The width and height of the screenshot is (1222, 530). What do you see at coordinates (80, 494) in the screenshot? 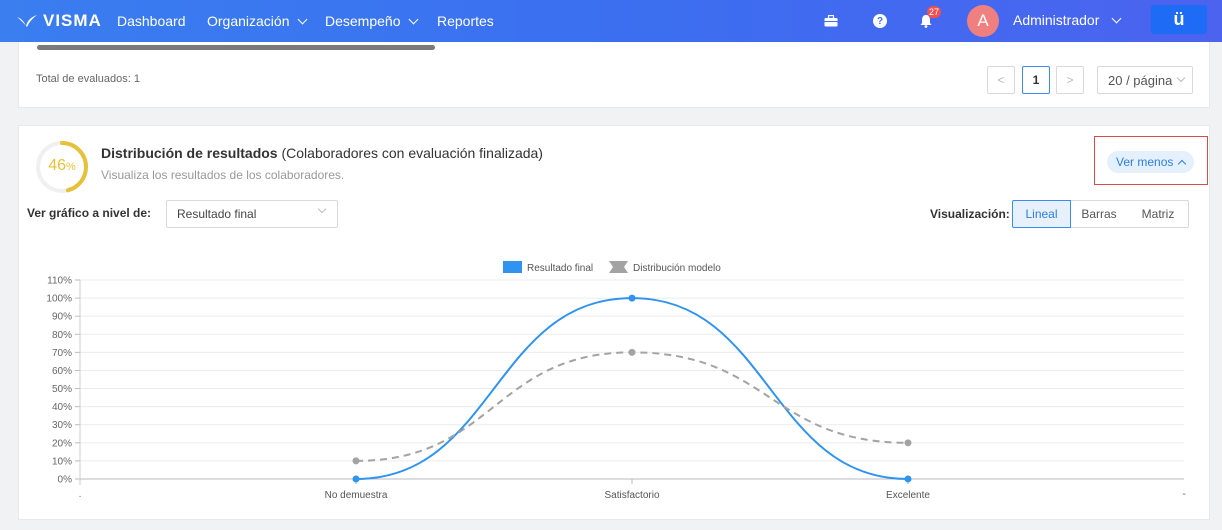
I see `x-tick-label: .` at bounding box center [80, 494].